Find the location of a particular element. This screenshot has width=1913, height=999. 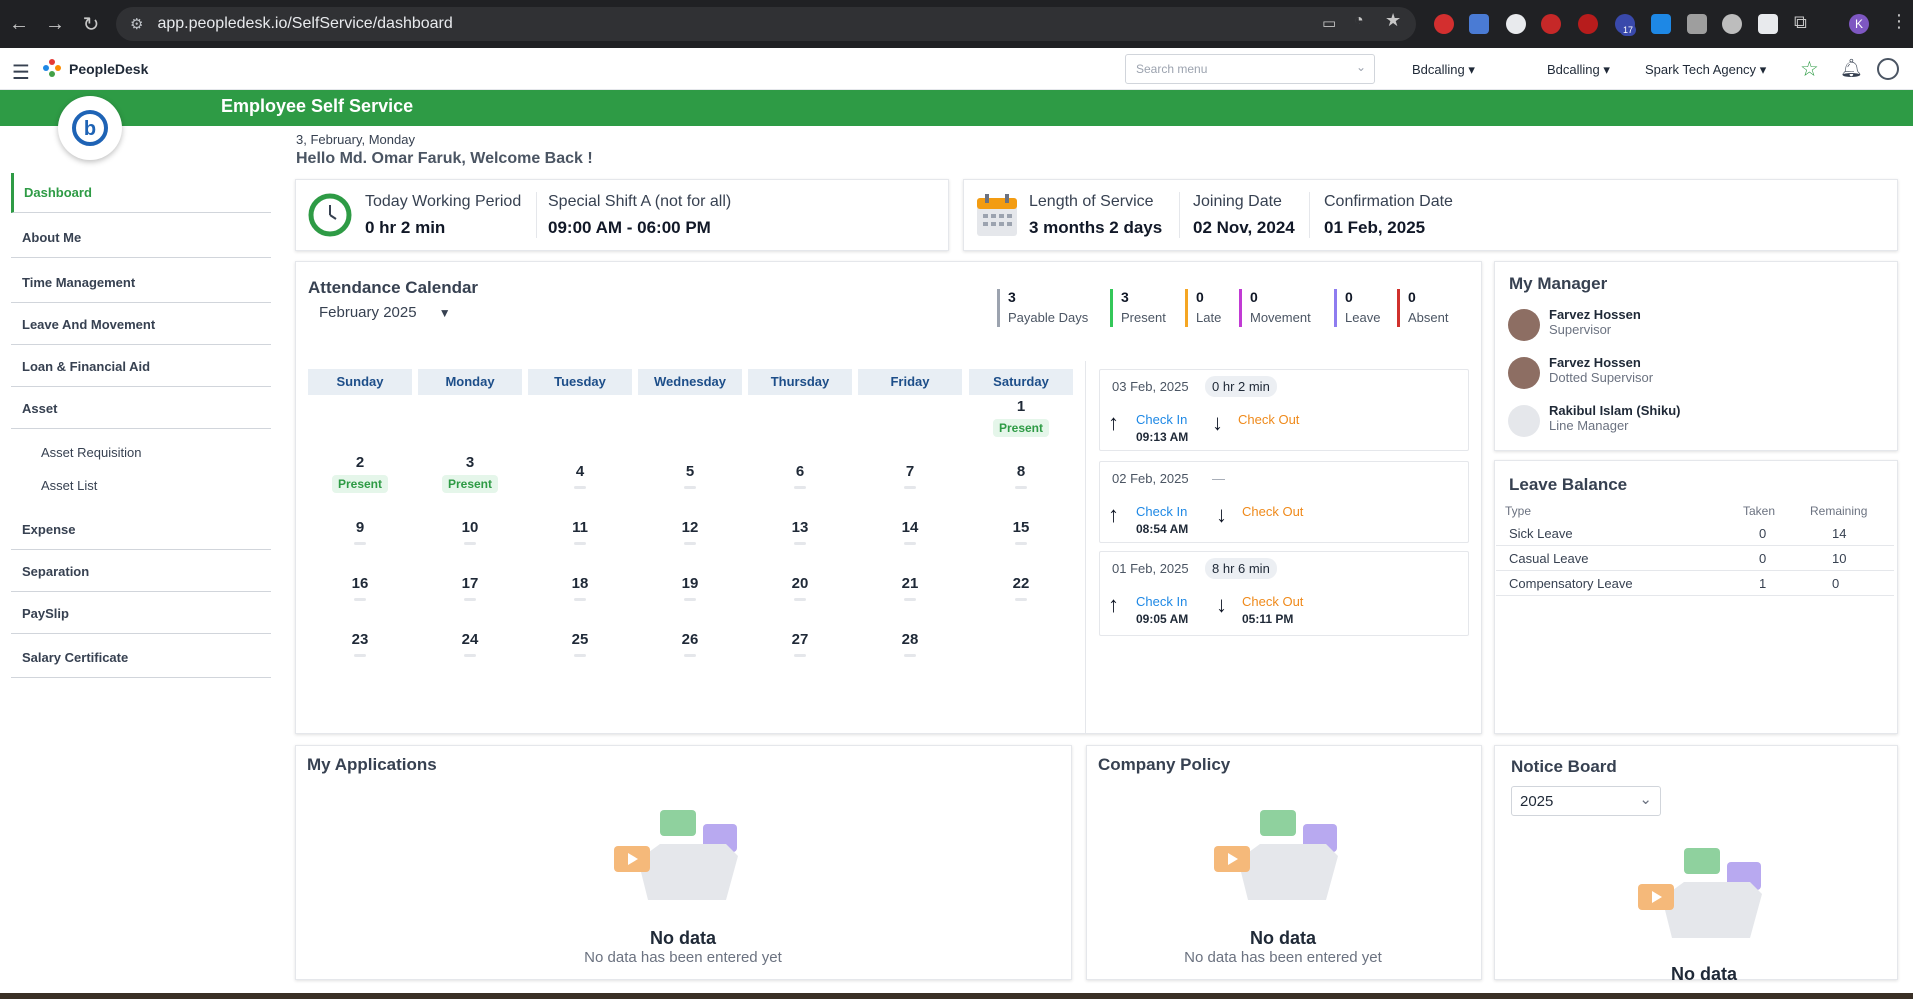

calendar-day: 18 is located at coordinates (580, 588).